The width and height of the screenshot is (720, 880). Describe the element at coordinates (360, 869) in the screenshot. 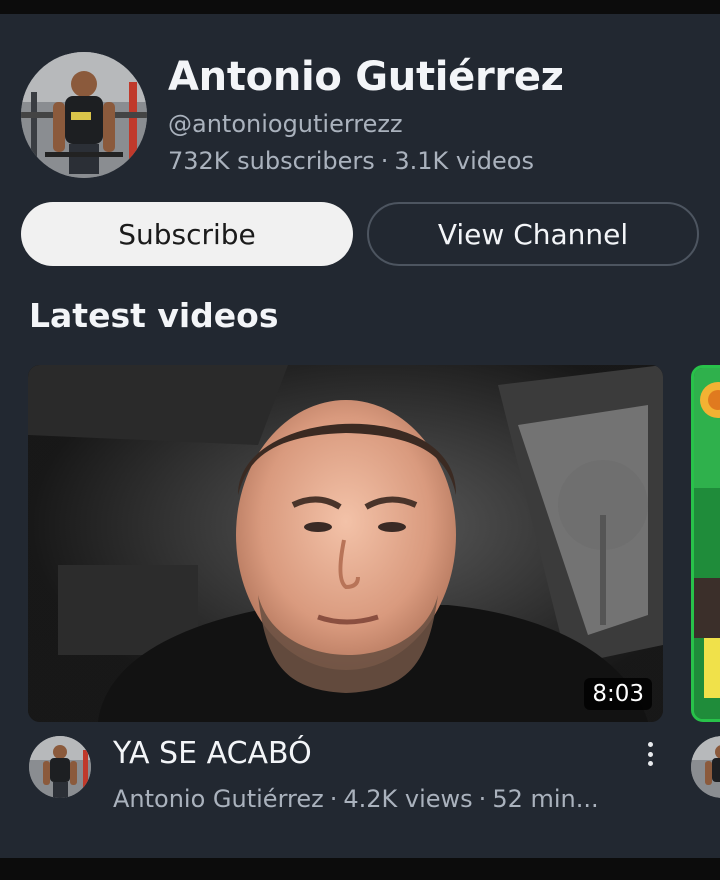

I see `bottom-nav-strip` at that location.